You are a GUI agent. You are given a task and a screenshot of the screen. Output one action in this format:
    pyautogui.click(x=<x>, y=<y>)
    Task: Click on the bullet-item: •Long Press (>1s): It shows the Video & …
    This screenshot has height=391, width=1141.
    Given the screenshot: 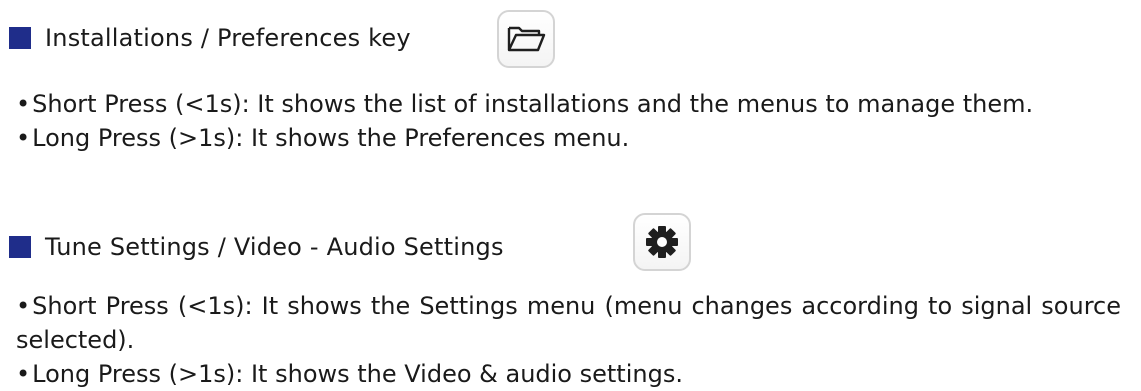 What is the action you would take?
    pyautogui.click(x=349, y=374)
    